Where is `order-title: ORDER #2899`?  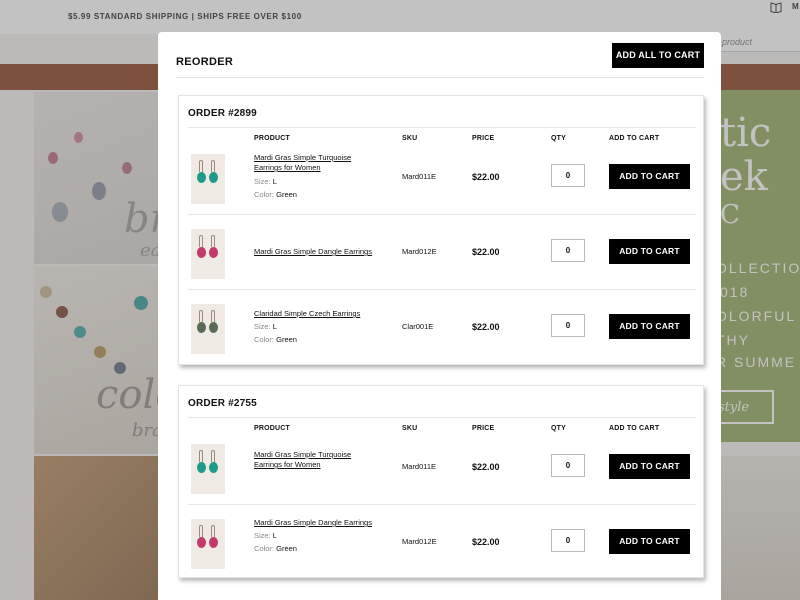 order-title: ORDER #2899 is located at coordinates (222, 113).